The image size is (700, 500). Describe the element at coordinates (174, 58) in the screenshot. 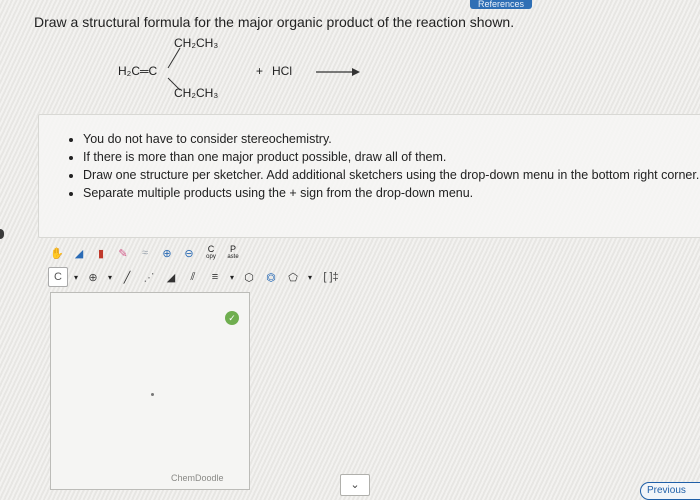

I see `upper-bond` at that location.